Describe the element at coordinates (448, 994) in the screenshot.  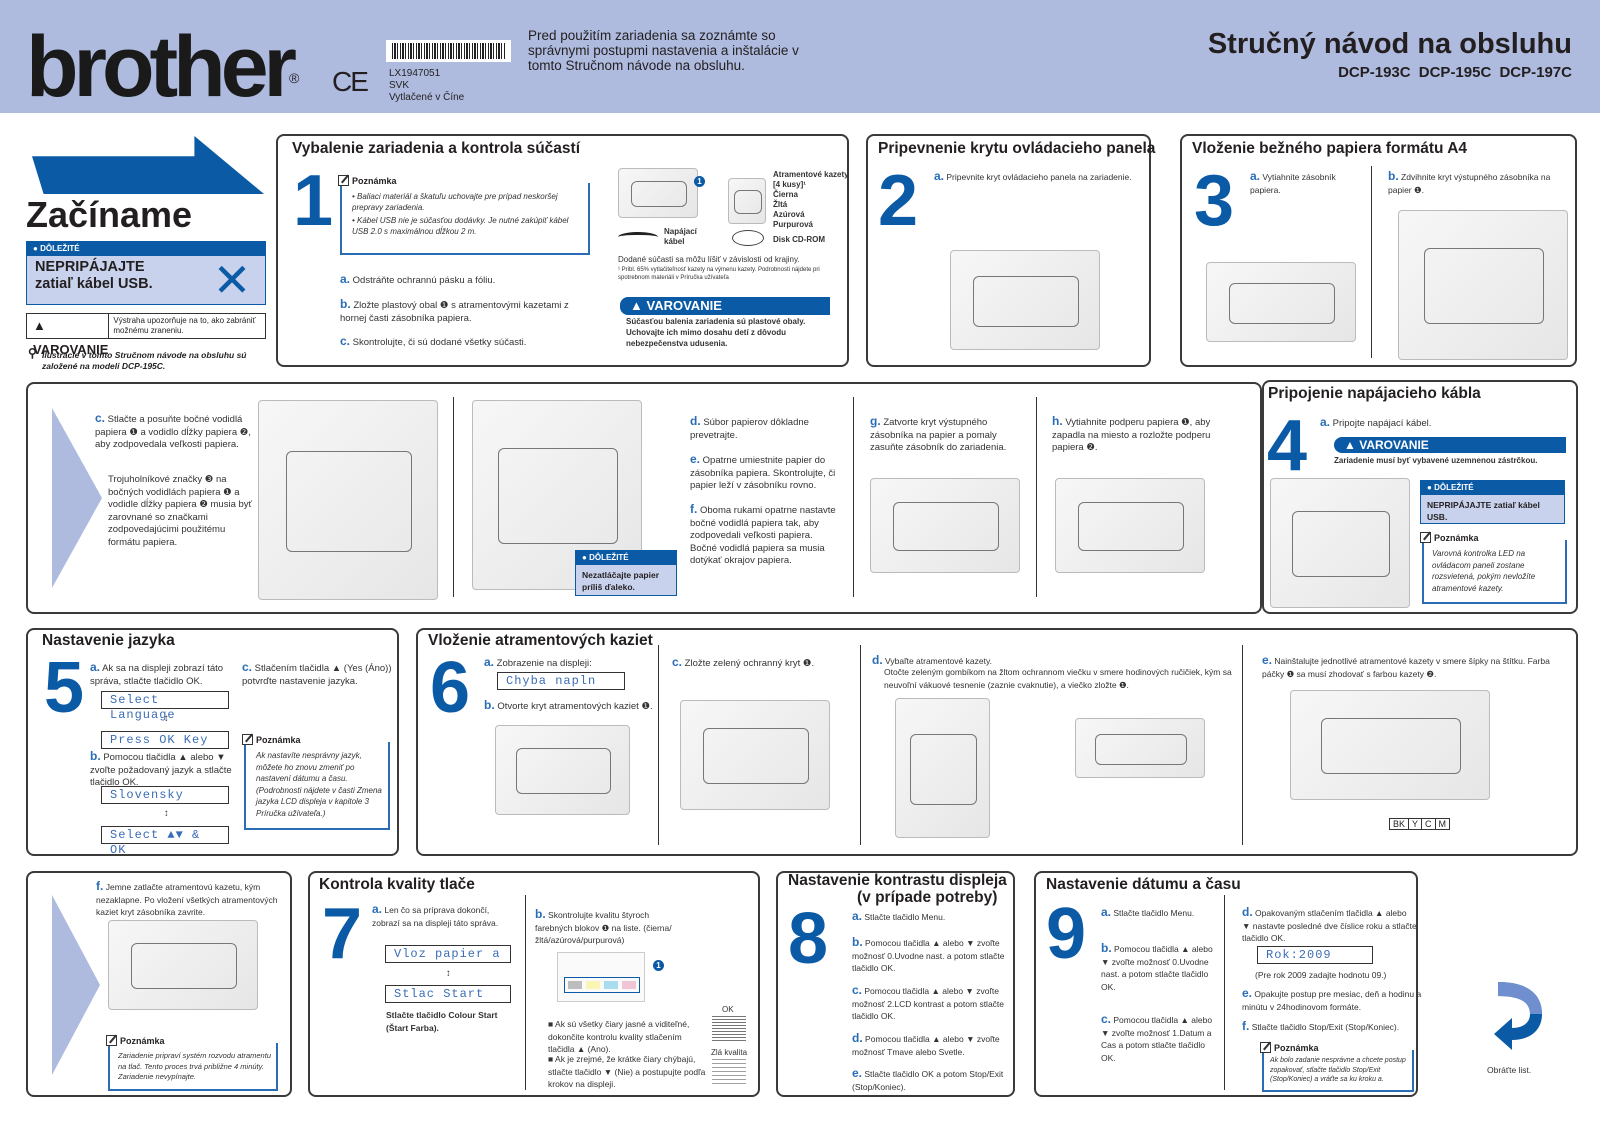
I see `lcd-stlac-start: Stlac Start` at that location.